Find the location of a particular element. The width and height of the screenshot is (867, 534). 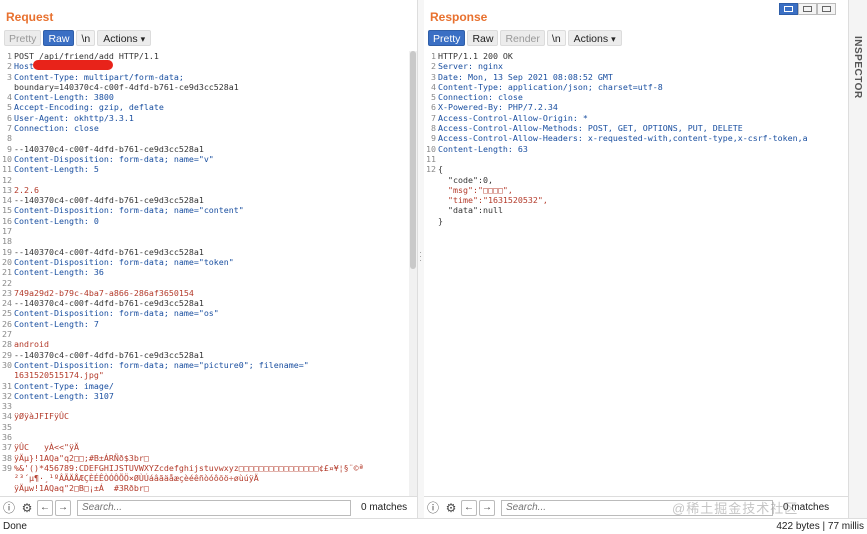

code-line: 12{ is located at coordinates (636, 169).